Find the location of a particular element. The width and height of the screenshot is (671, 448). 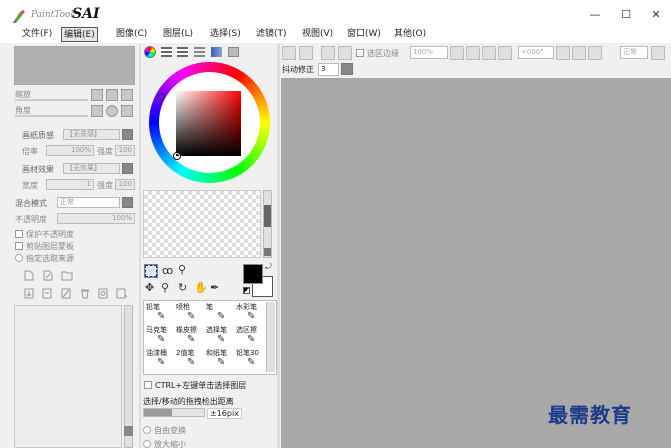

zoom-in-button is located at coordinates (112, 95).